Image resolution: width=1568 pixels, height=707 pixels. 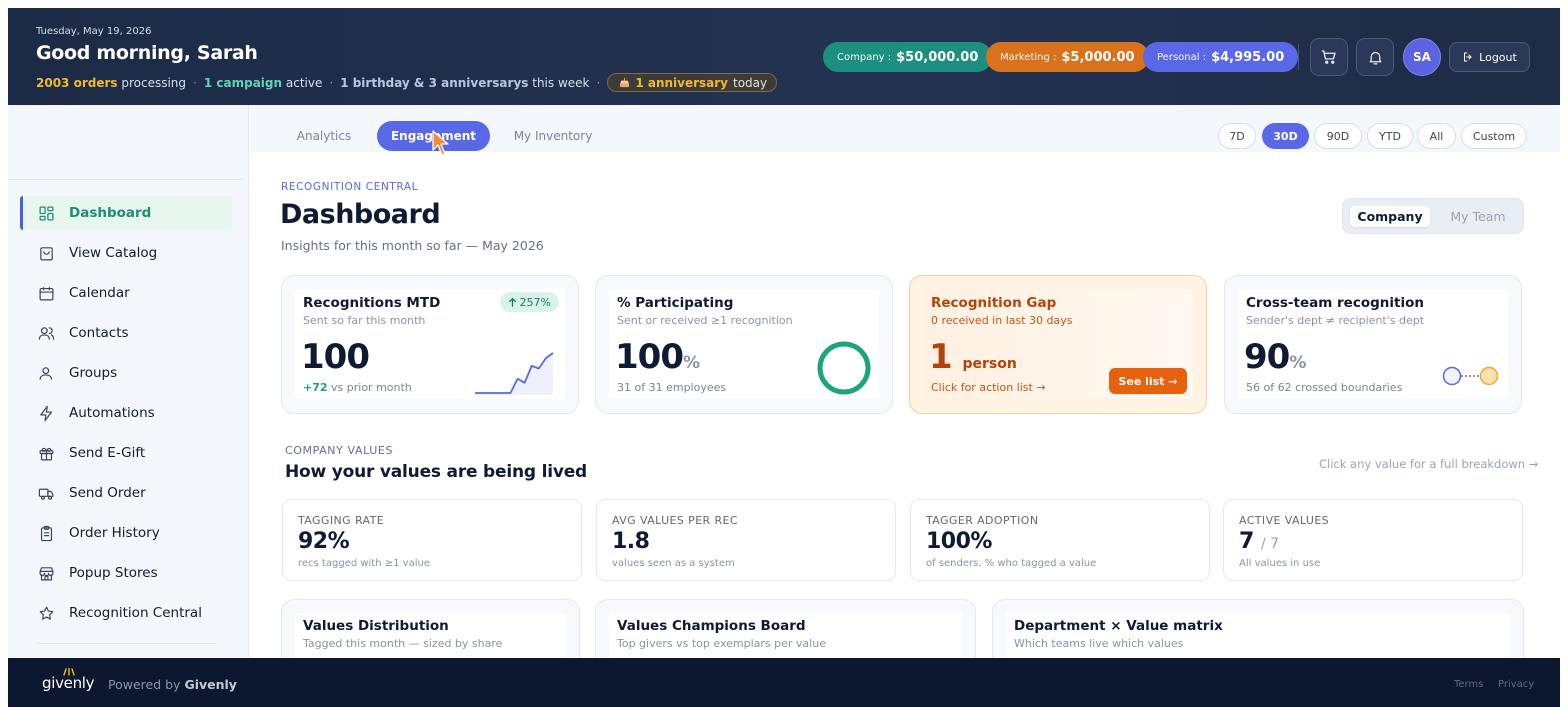 I want to click on clipboard-icon, so click(x=46, y=533).